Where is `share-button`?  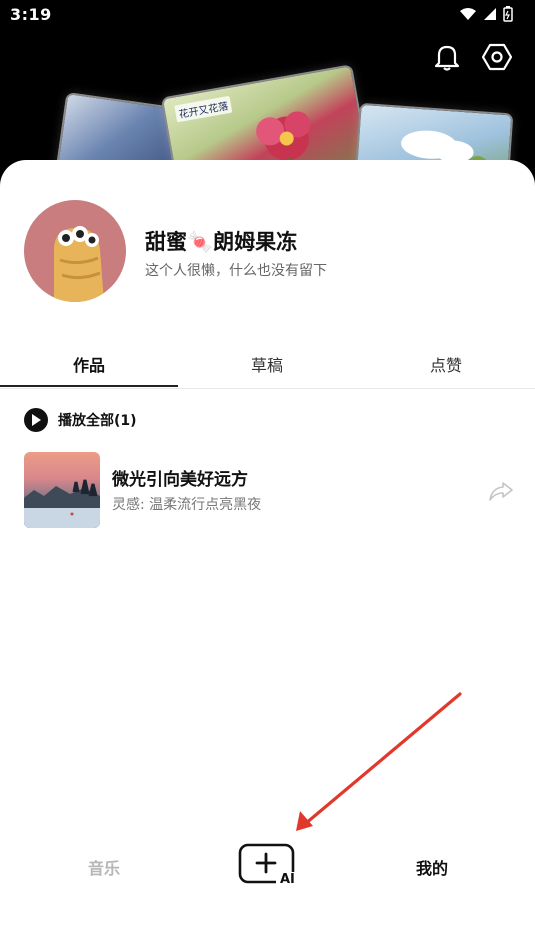 share-button is located at coordinates (501, 491).